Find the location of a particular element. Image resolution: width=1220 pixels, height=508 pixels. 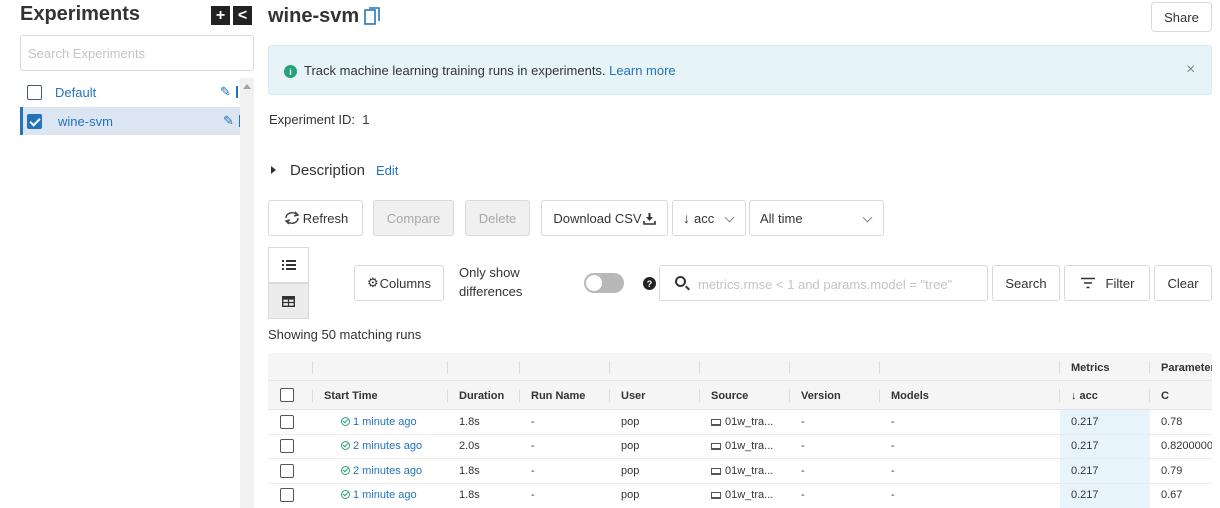

laptop-icon is located at coordinates (716, 446).